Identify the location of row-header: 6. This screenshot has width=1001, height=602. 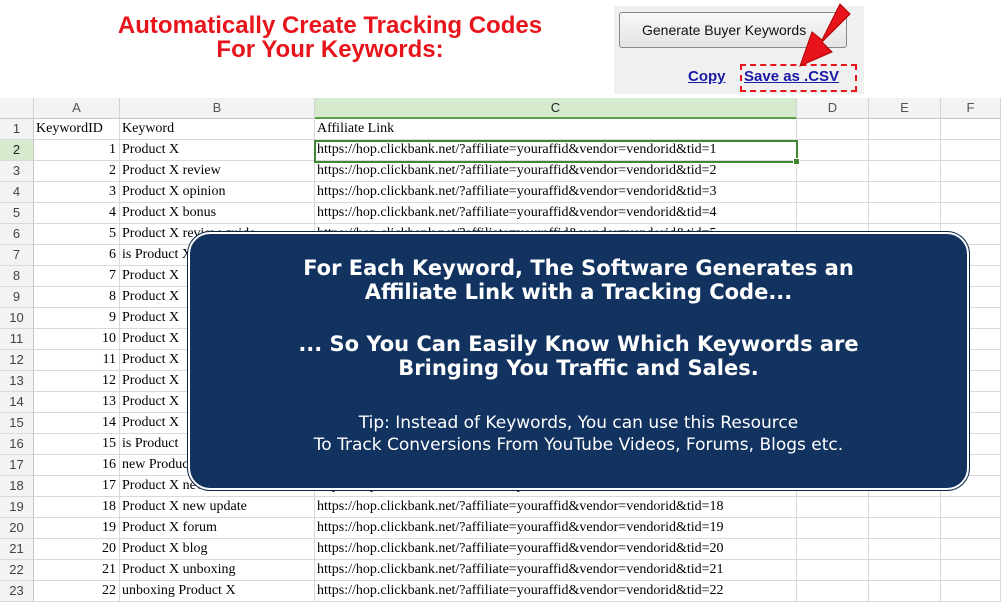
(17, 234).